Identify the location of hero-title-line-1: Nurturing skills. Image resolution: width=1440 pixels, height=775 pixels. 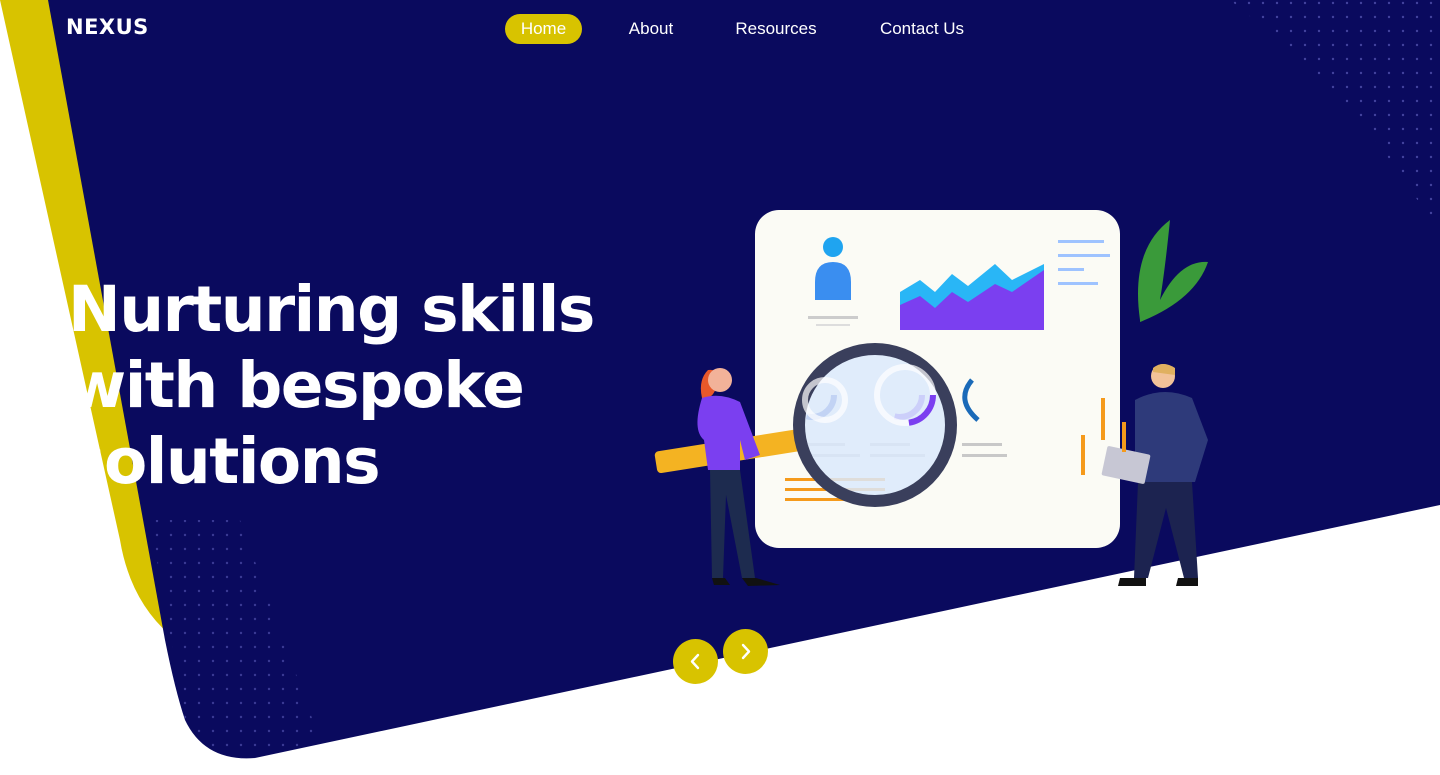
(331, 309).